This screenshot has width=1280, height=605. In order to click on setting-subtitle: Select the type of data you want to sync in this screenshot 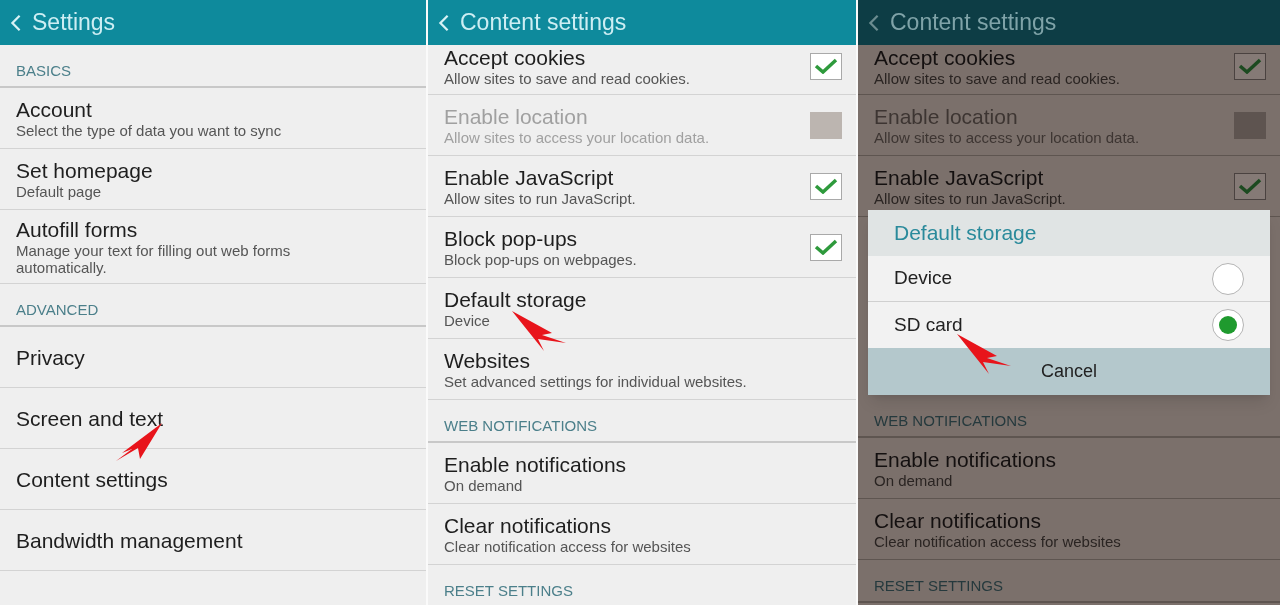, I will do `click(149, 130)`.